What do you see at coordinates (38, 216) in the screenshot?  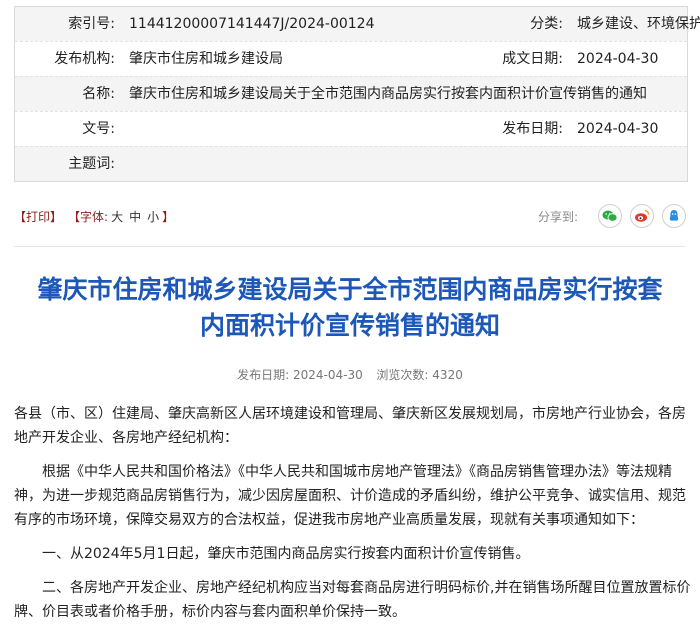 I see `print-link: 【打印】` at bounding box center [38, 216].